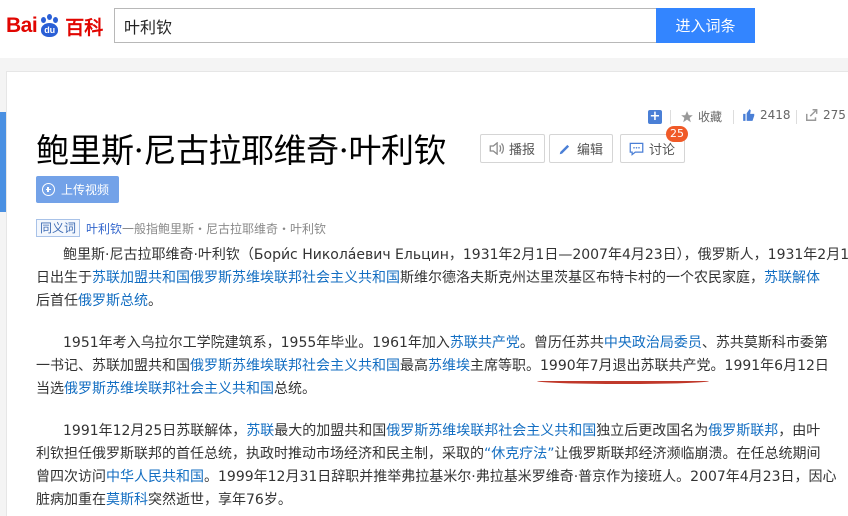  Describe the element at coordinates (812, 115) in the screenshot. I see `share-icon` at that location.